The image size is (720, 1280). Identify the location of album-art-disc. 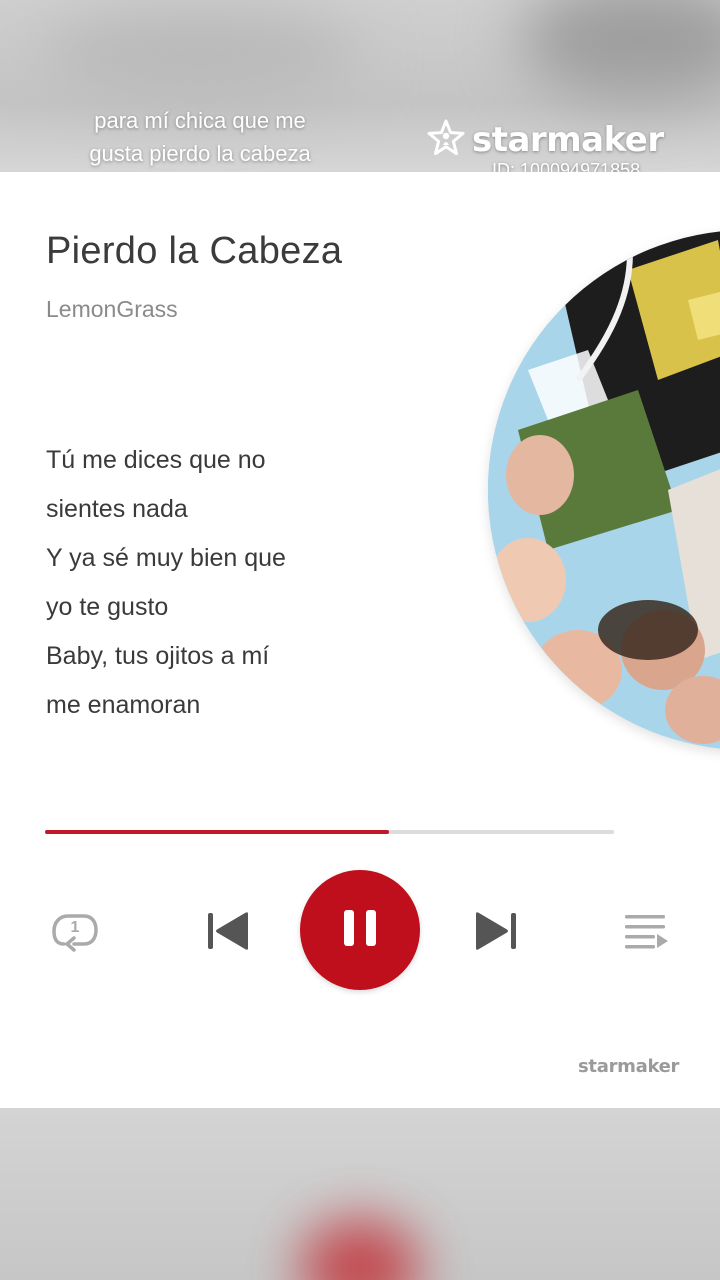
(604, 490).